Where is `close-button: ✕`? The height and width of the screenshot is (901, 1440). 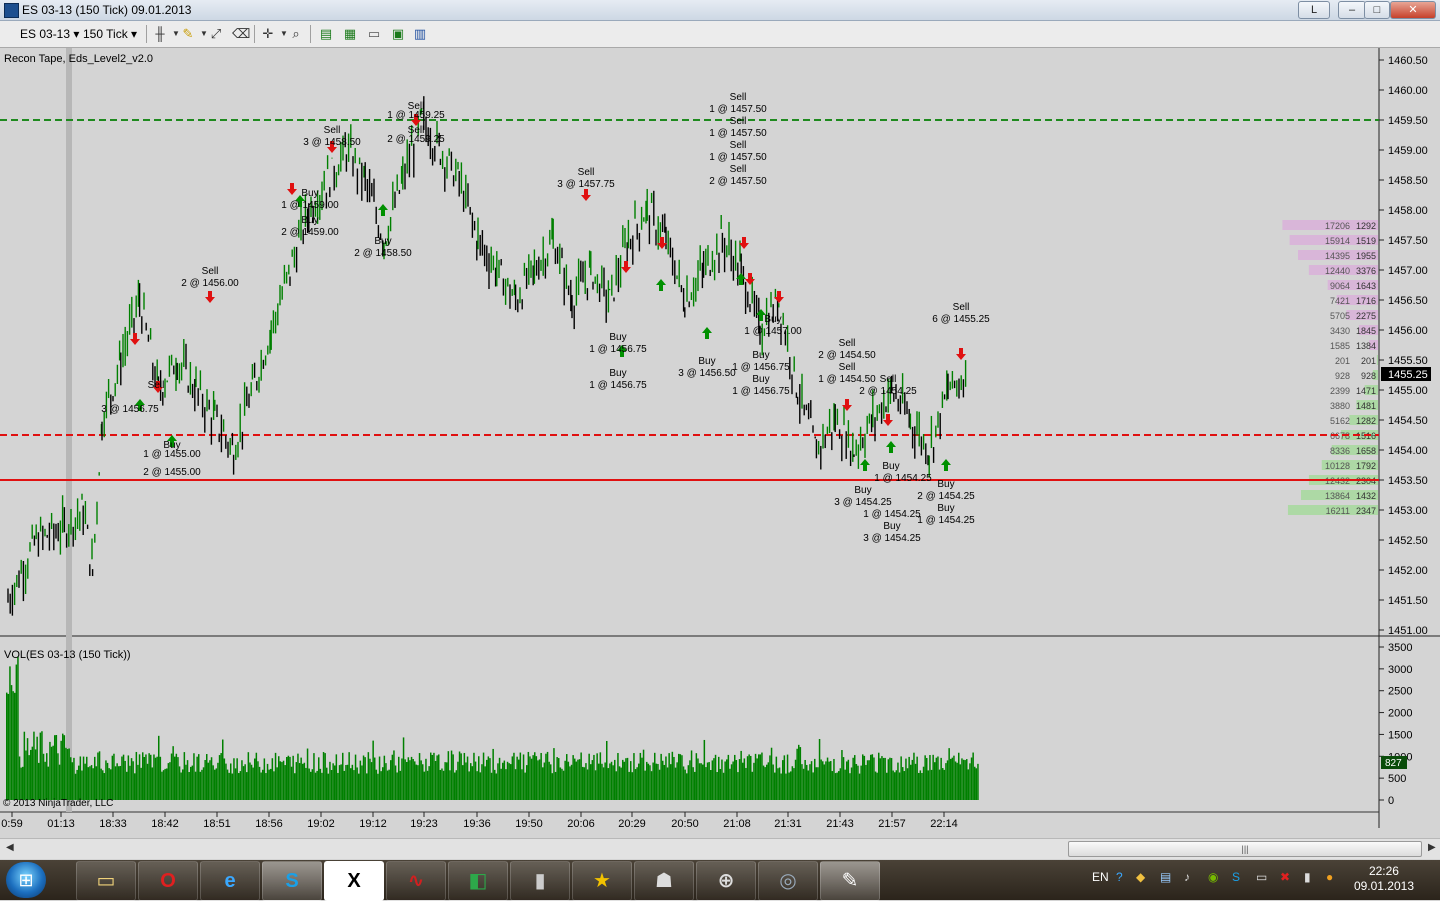
close-button: ✕ is located at coordinates (1413, 10).